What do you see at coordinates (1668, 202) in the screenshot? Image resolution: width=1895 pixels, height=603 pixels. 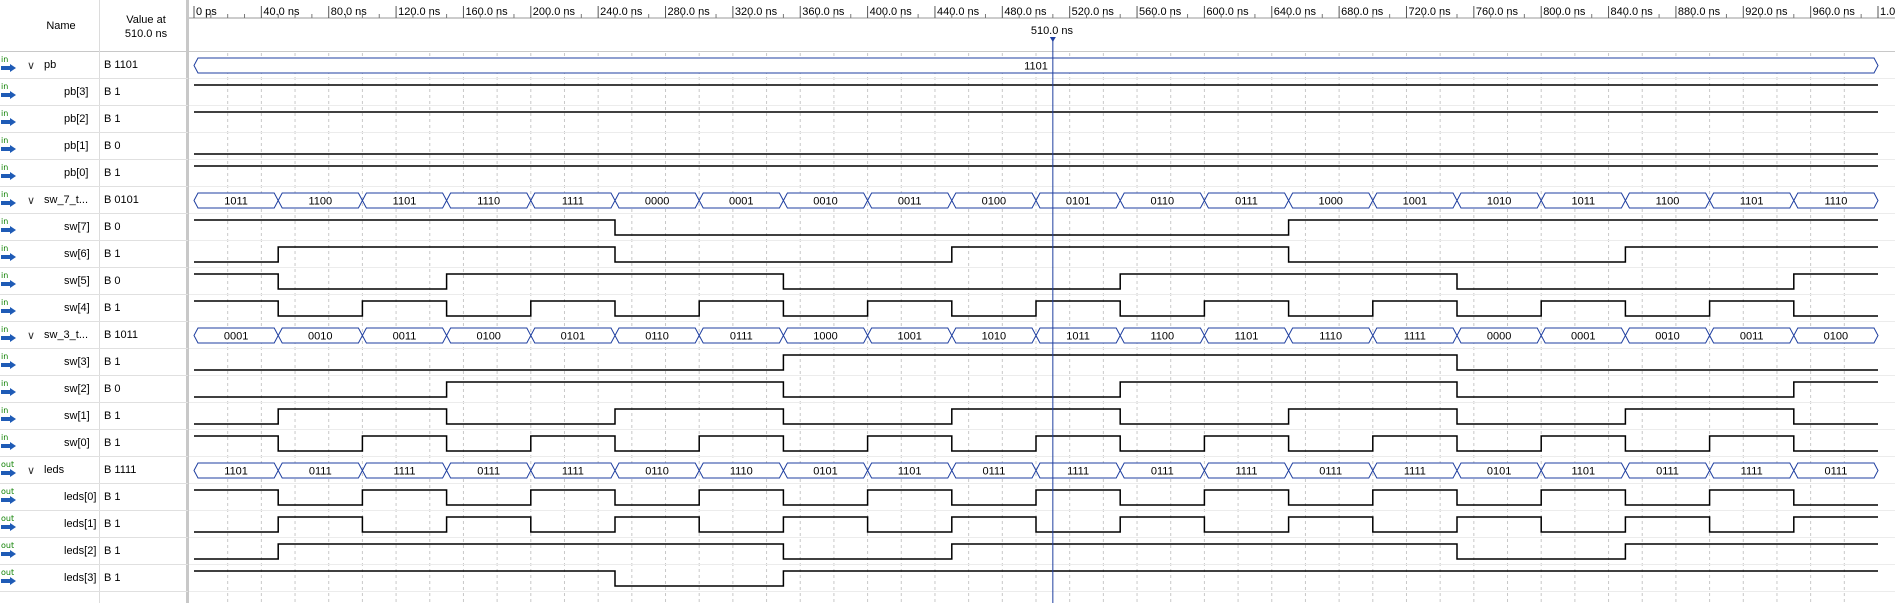 I see `bus-value-label: 1100` at bounding box center [1668, 202].